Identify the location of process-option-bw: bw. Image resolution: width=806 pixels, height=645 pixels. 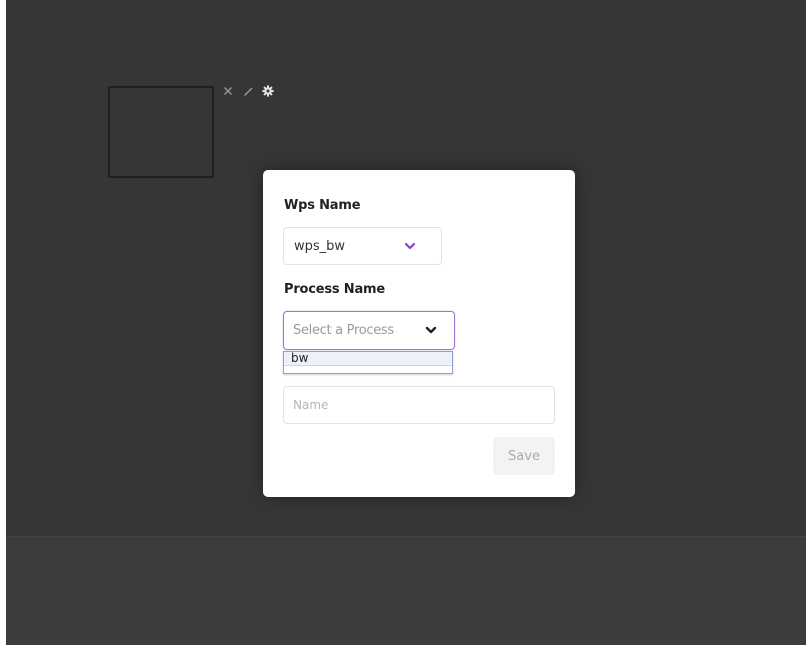
(368, 359).